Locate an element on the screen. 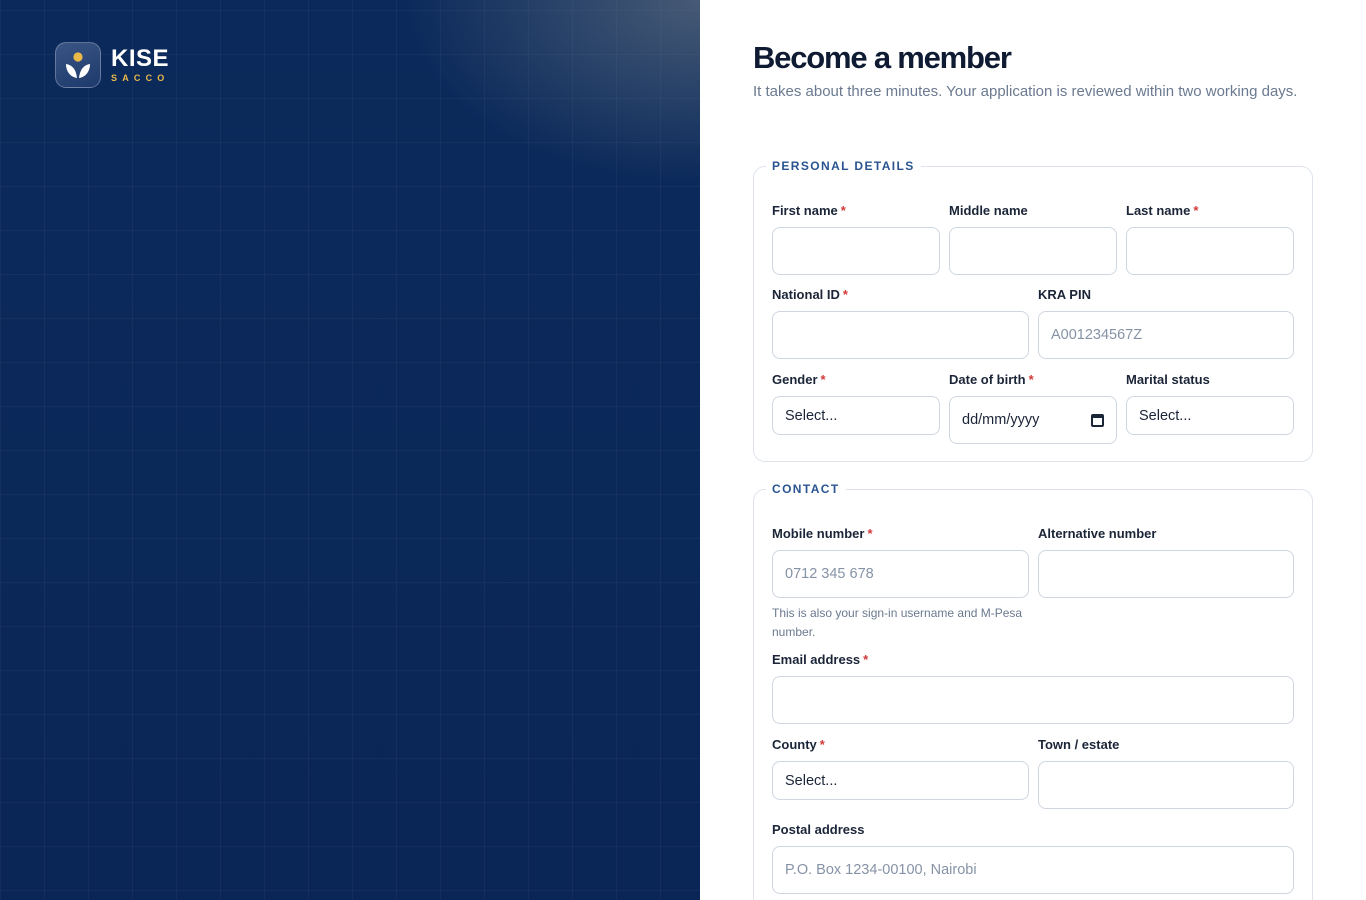 The image size is (1366, 900). town-input is located at coordinates (1166, 785).